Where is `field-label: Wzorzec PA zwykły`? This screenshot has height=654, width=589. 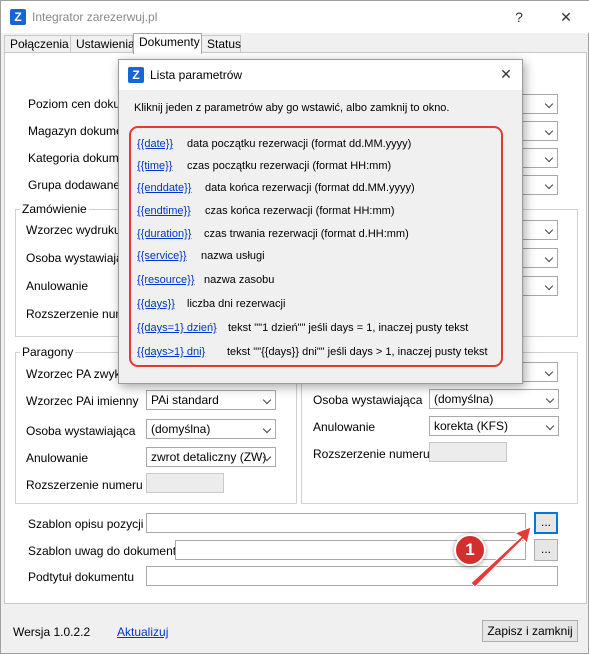 field-label: Wzorzec PA zwykły is located at coordinates (78, 374).